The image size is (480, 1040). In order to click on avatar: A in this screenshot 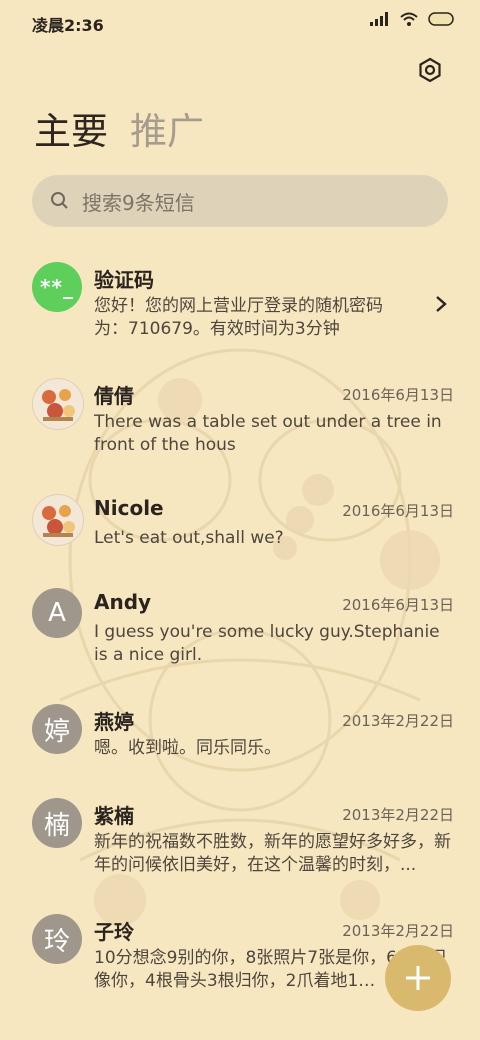, I will do `click(57, 613)`.